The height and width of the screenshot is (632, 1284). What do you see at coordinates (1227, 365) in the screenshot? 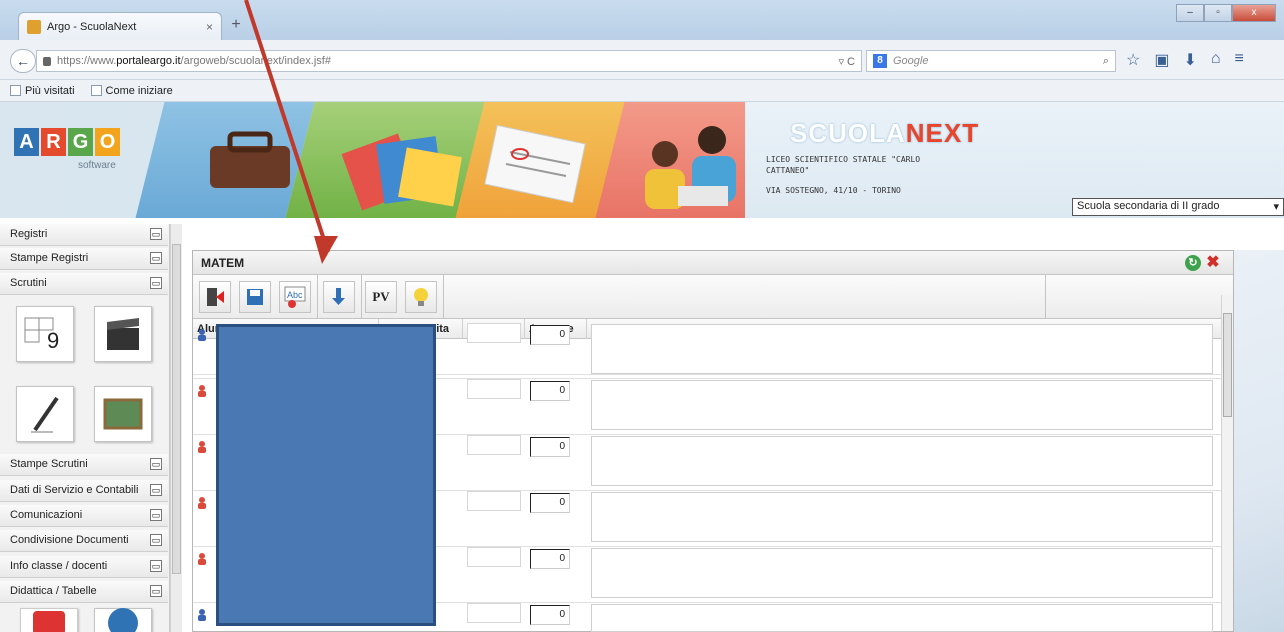
I see `table-scroll-thumb` at bounding box center [1227, 365].